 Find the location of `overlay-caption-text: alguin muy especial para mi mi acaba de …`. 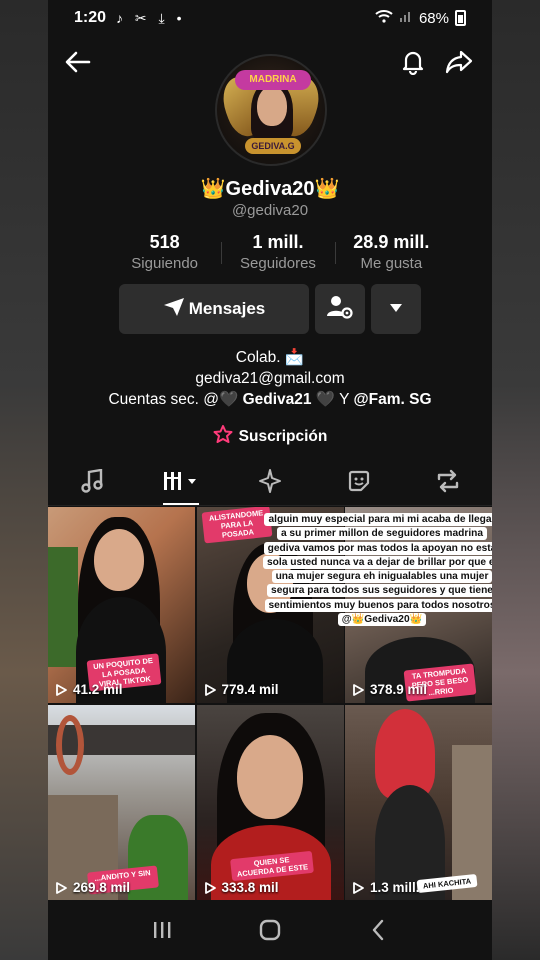

overlay-caption-text: alguin muy especial para mi mi acaba de … is located at coordinates (377, 570).